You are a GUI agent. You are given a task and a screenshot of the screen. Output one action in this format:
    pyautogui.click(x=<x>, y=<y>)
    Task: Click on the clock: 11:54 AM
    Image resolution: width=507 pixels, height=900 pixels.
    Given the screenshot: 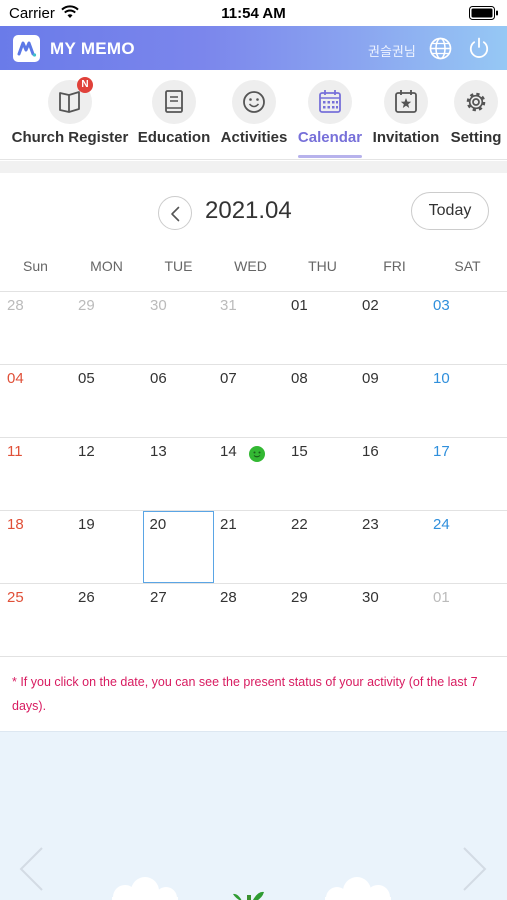 What is the action you would take?
    pyautogui.click(x=253, y=13)
    